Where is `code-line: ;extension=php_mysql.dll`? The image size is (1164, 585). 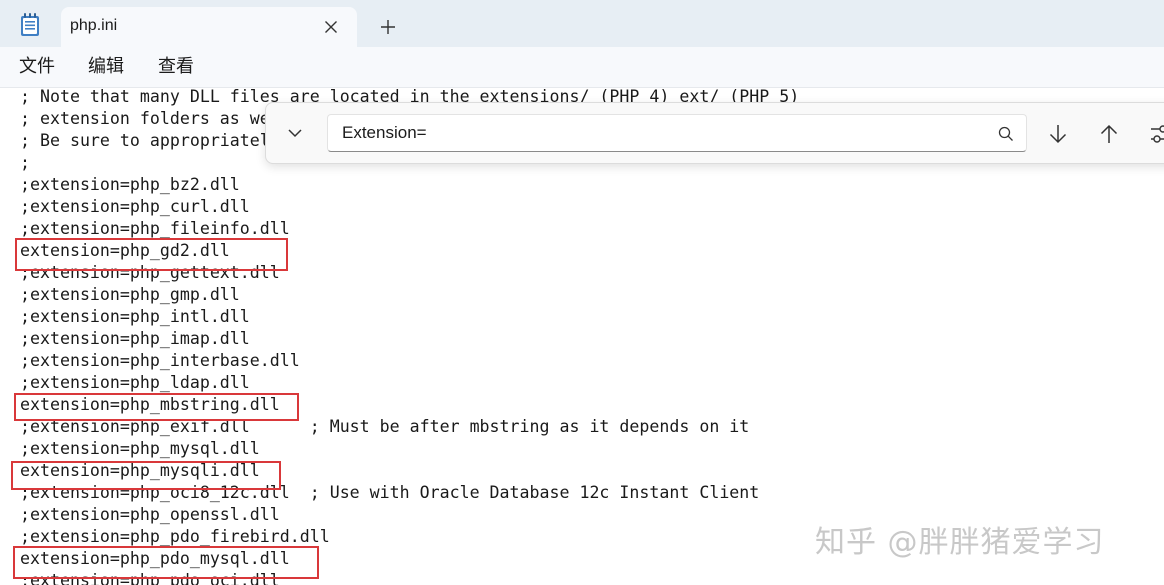 code-line: ;extension=php_mysql.dll is located at coordinates (140, 448).